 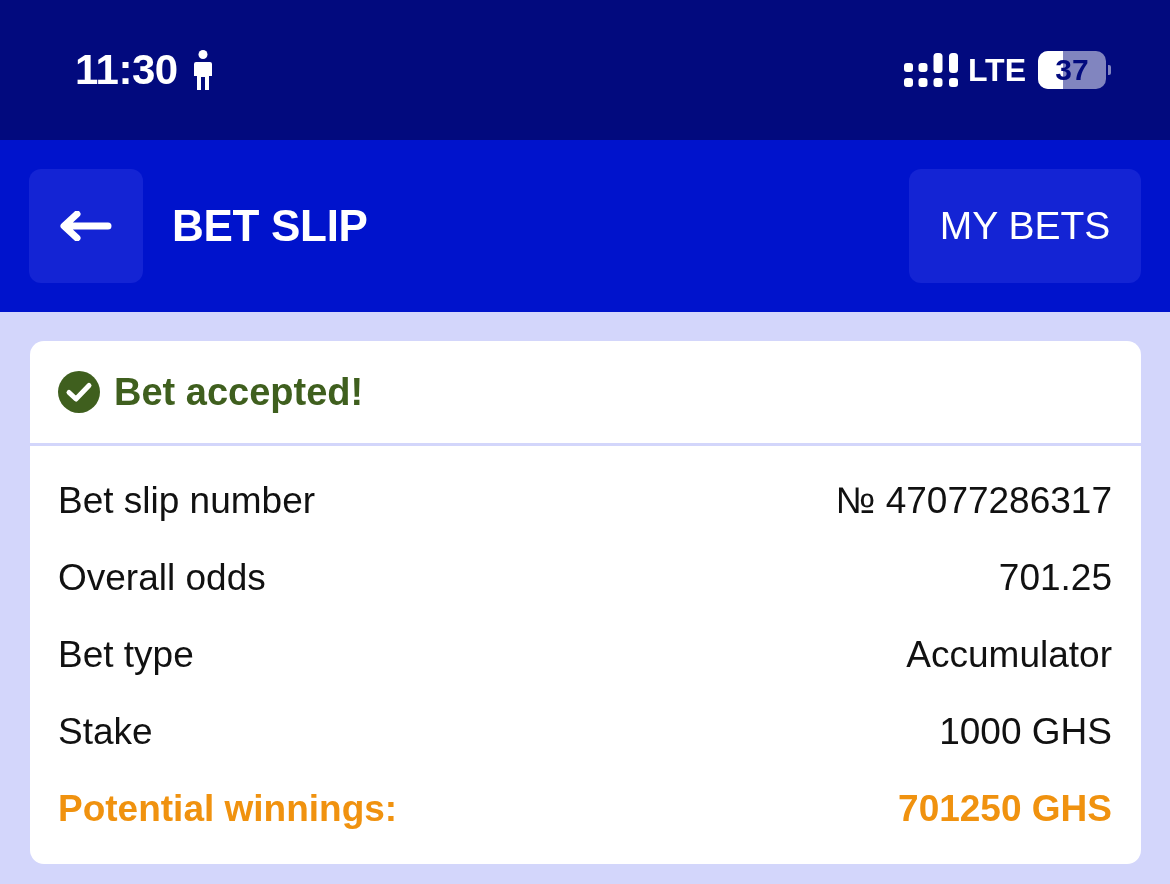 What do you see at coordinates (1025, 226) in the screenshot?
I see `my-bets-button: MY BETS` at bounding box center [1025, 226].